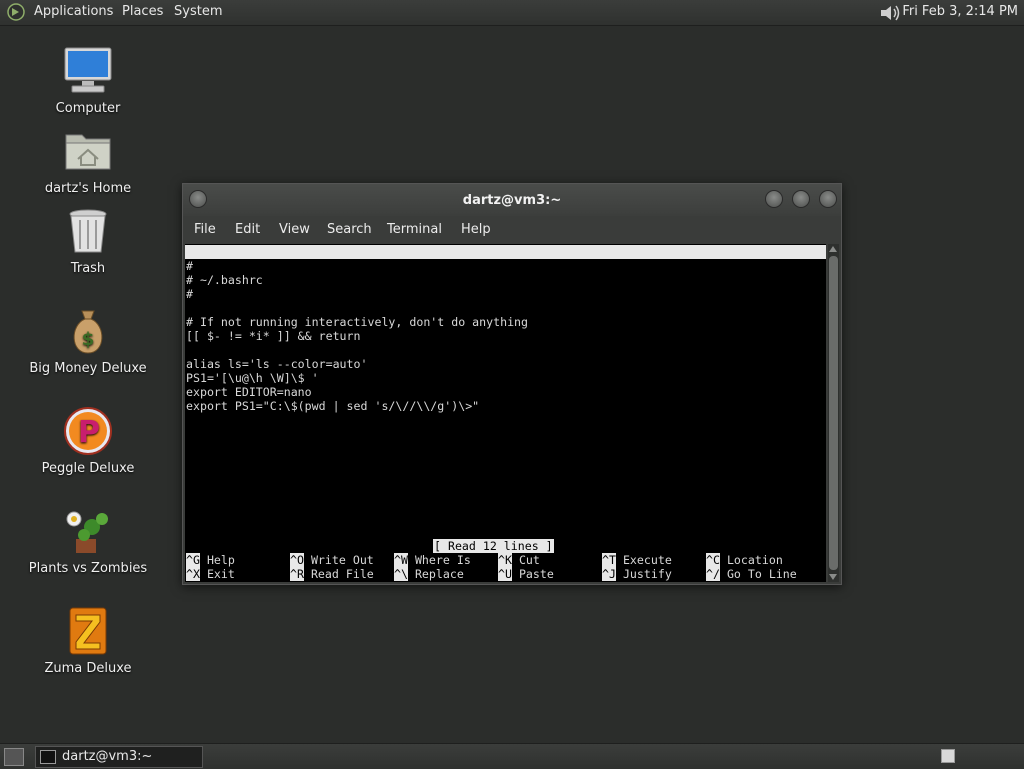 The image size is (1024, 769). I want to click on desktop-icon-label: Big Money Deluxe, so click(88, 368).